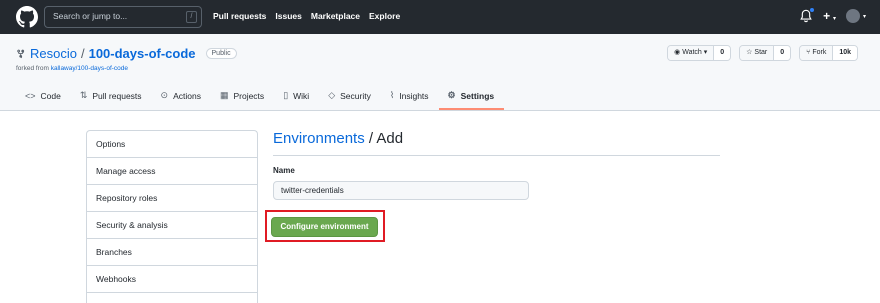  What do you see at coordinates (390, 138) in the screenshot?
I see `page-title-text: Add` at bounding box center [390, 138].